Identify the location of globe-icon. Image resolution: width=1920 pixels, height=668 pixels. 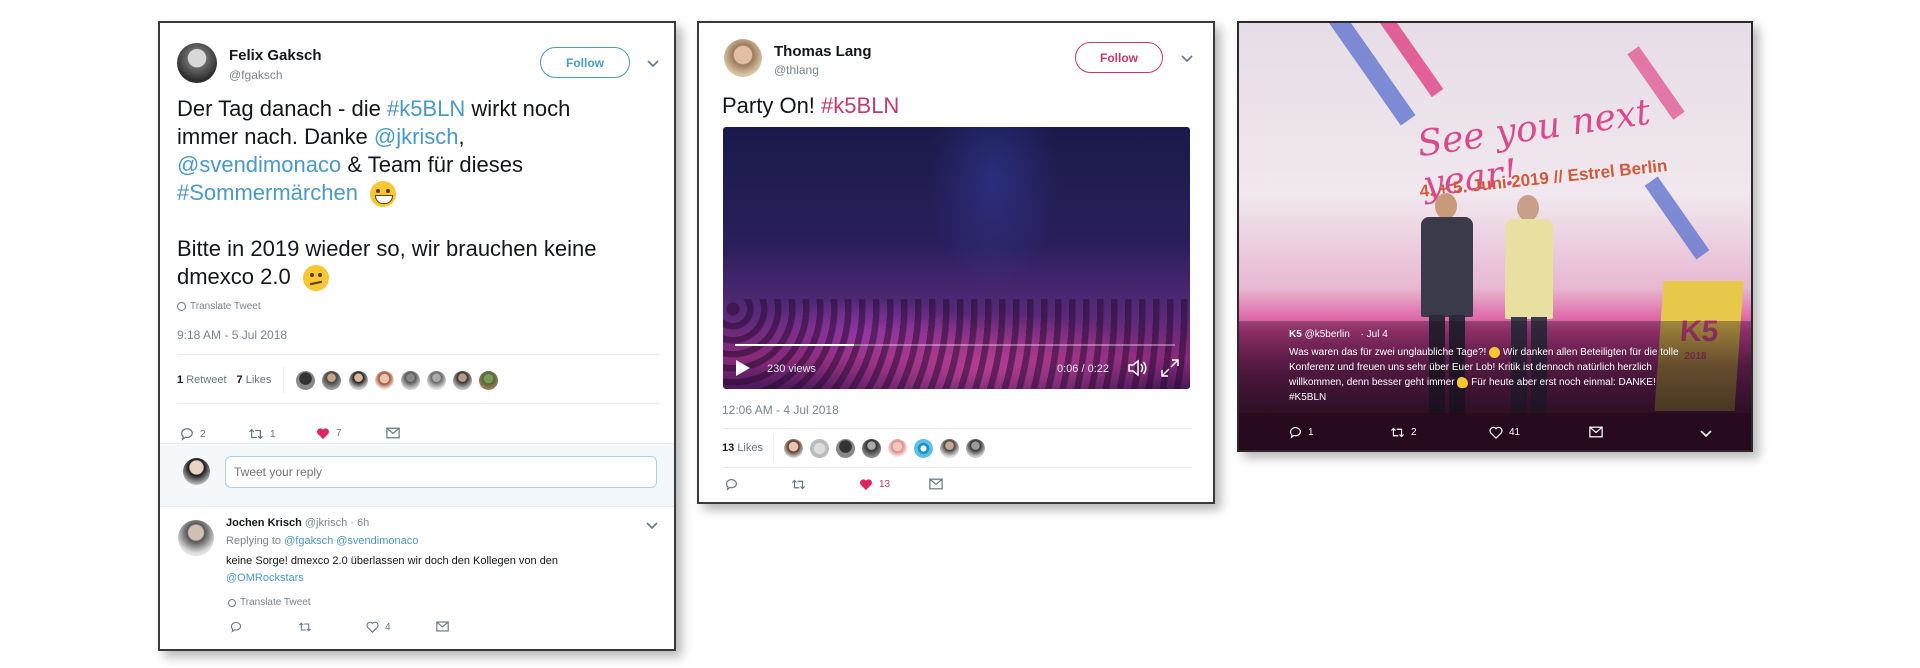
(181, 306).